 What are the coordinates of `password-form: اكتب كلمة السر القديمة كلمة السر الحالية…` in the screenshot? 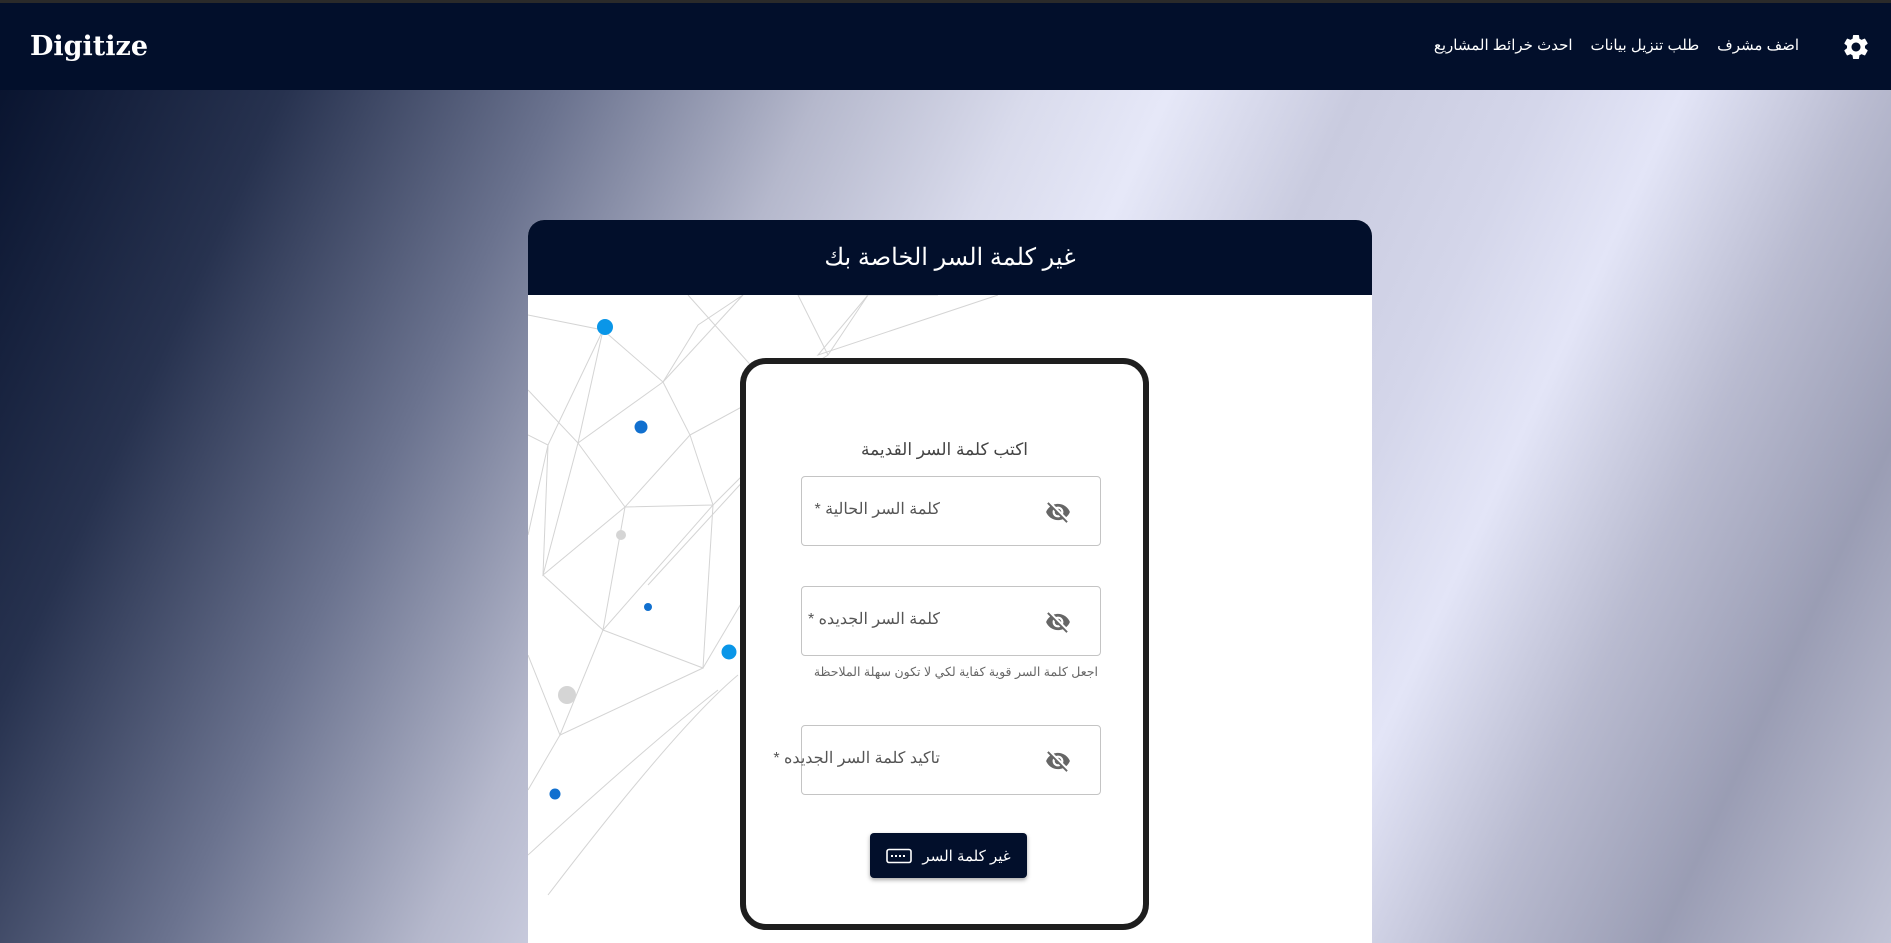 It's located at (944, 644).